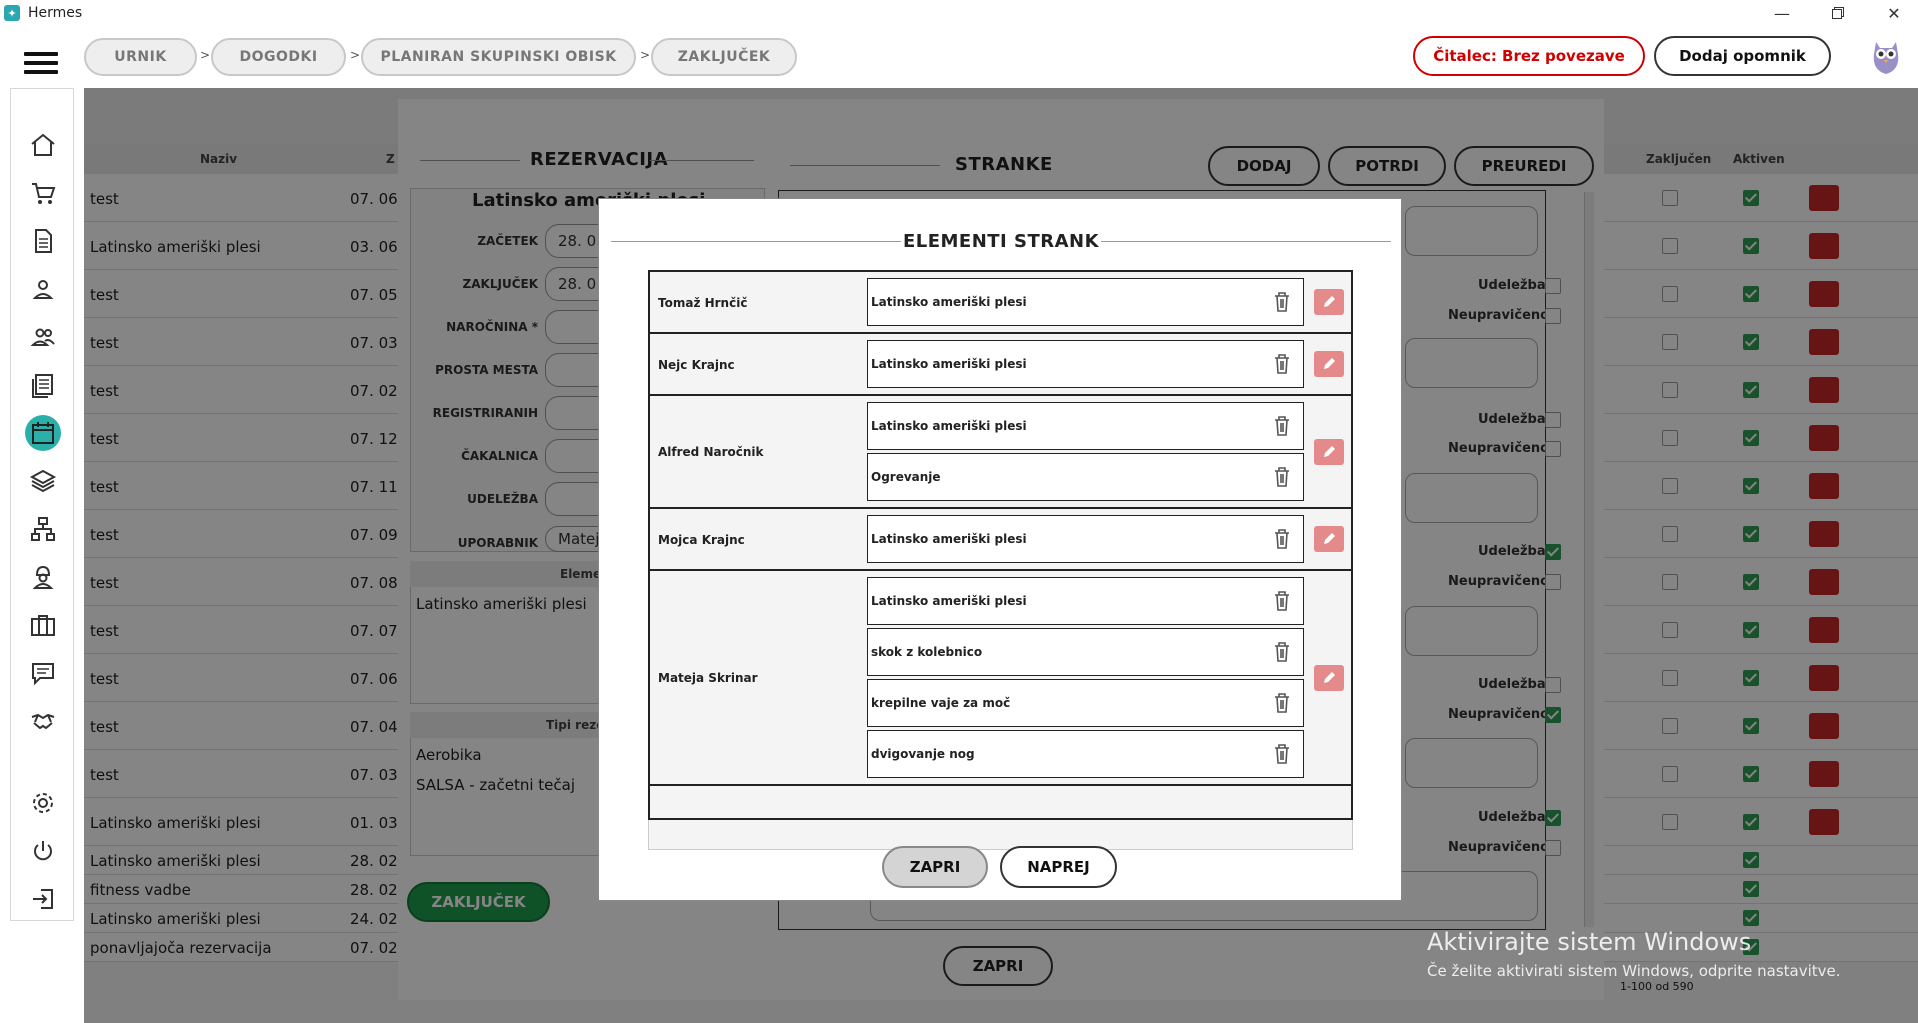 The image size is (1918, 1023). Describe the element at coordinates (43, 529) in the screenshot. I see `hierarchy-icon` at that location.